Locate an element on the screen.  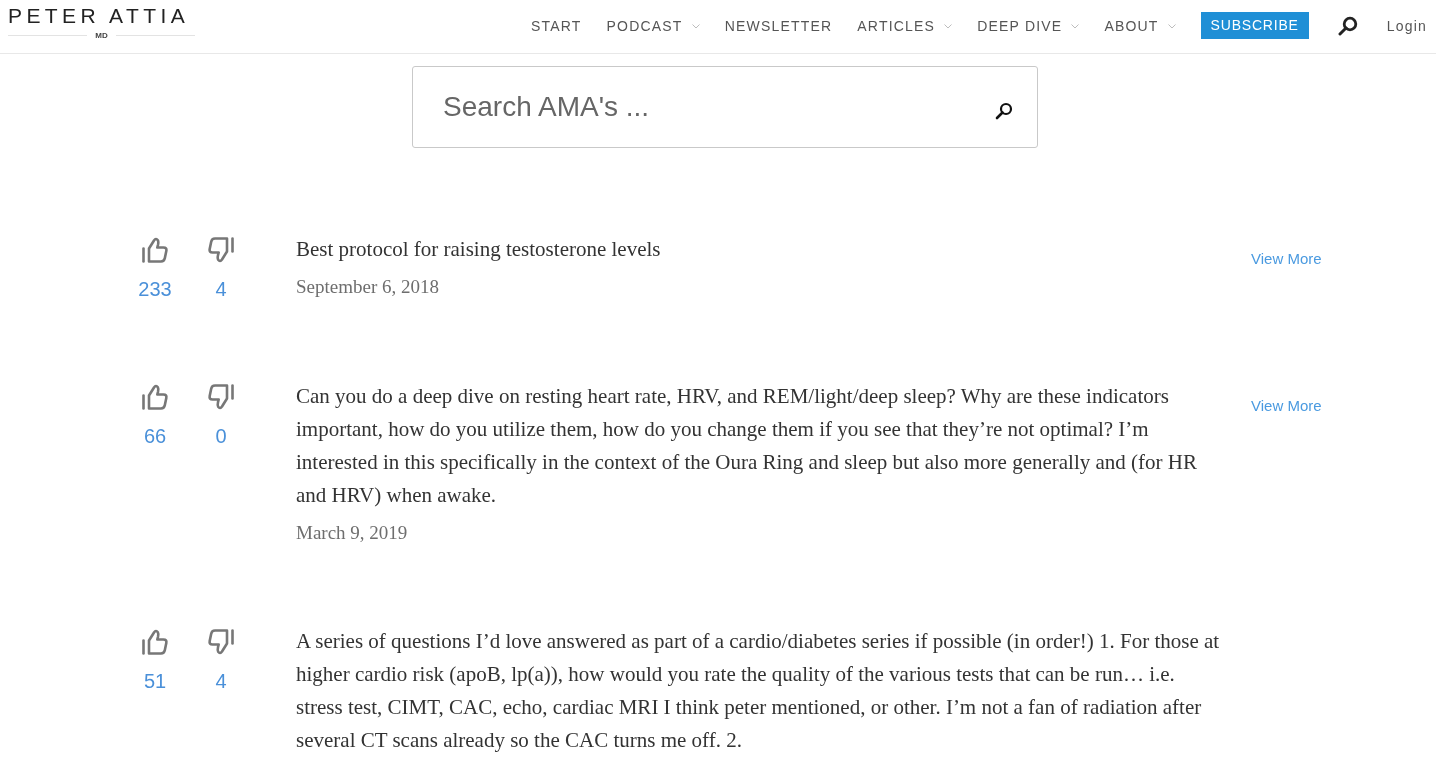
nav-link: ARTICLES is located at coordinates (905, 26).